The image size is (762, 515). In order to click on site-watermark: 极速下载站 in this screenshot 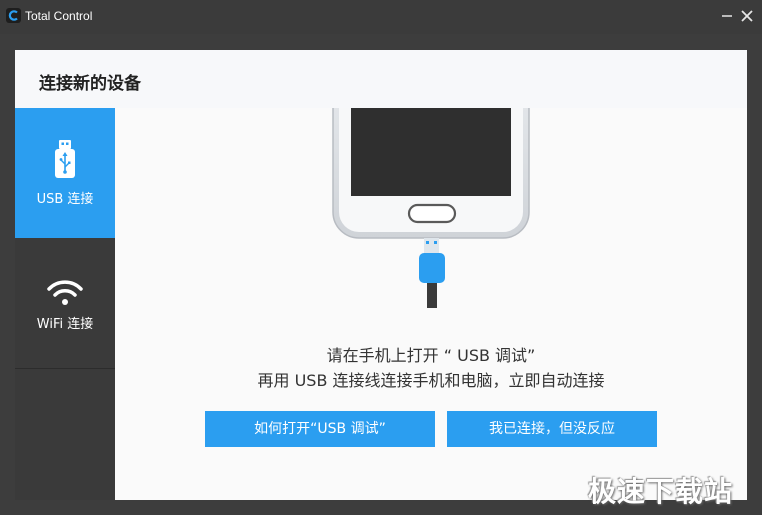, I will do `click(661, 491)`.